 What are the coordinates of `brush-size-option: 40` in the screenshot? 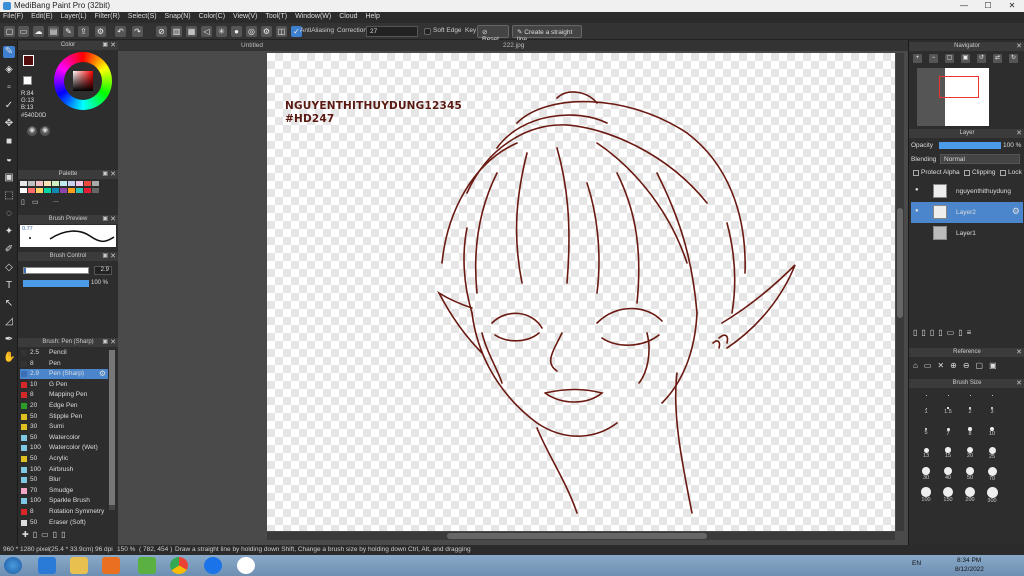 It's located at (948, 475).